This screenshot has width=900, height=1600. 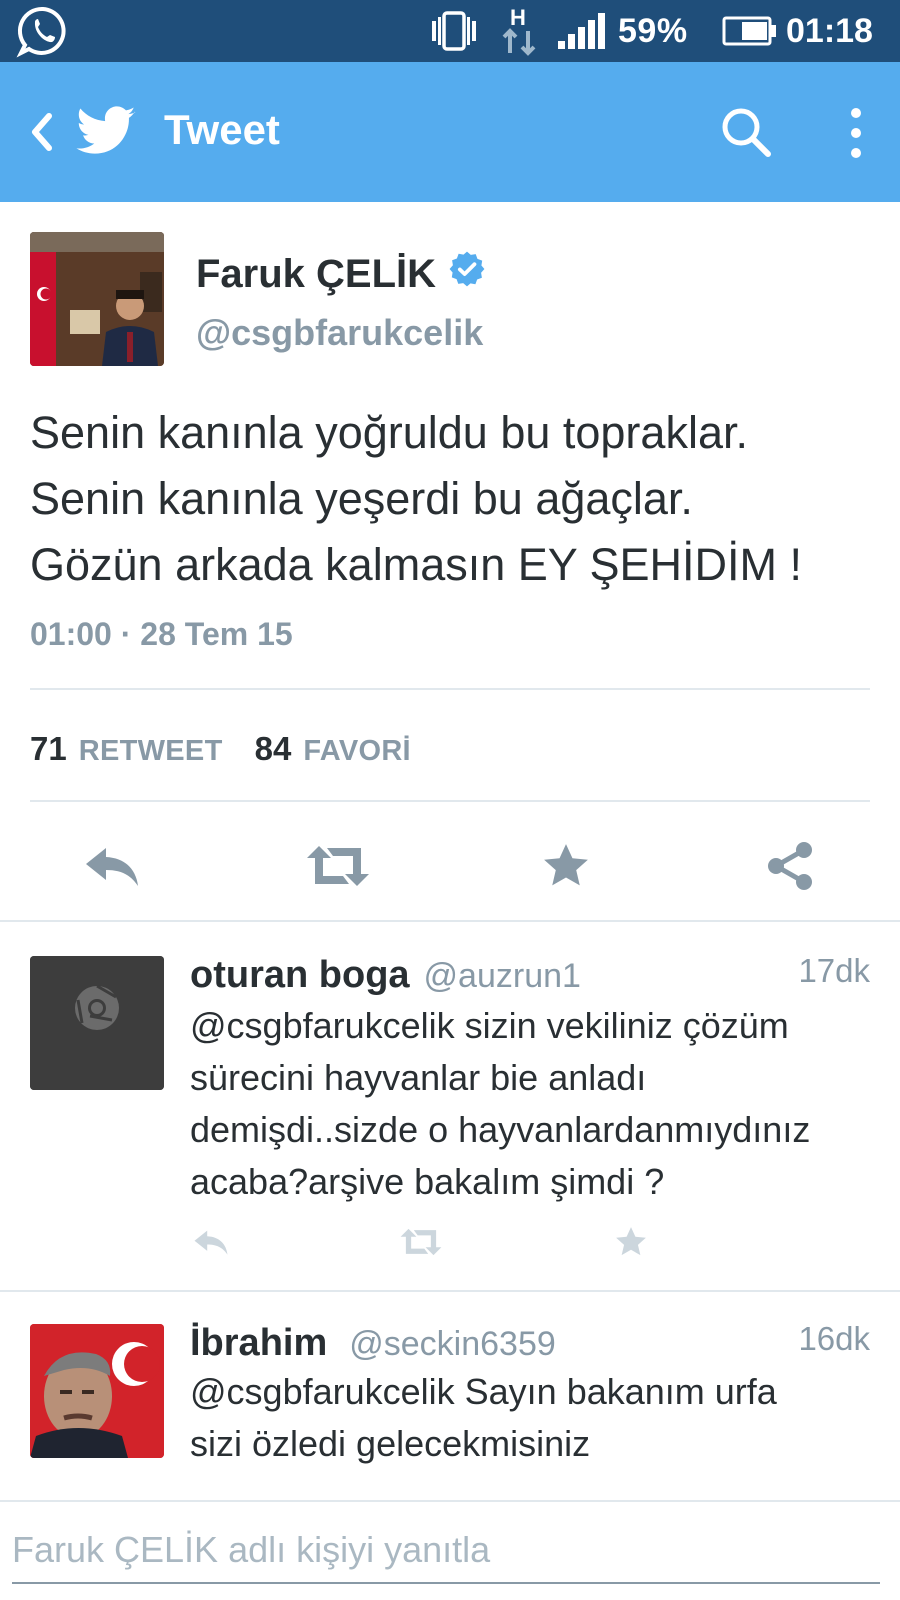 I want to click on reply-text-line: sürecini hayvanlar bie anladı, so click(x=418, y=1077).